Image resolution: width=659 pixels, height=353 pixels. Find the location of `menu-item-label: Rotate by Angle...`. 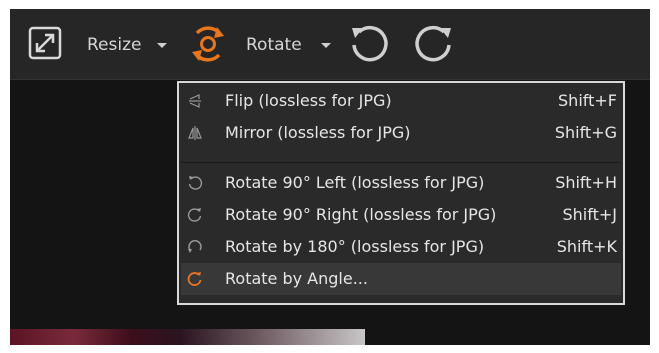

menu-item-label: Rotate by Angle... is located at coordinates (296, 278).